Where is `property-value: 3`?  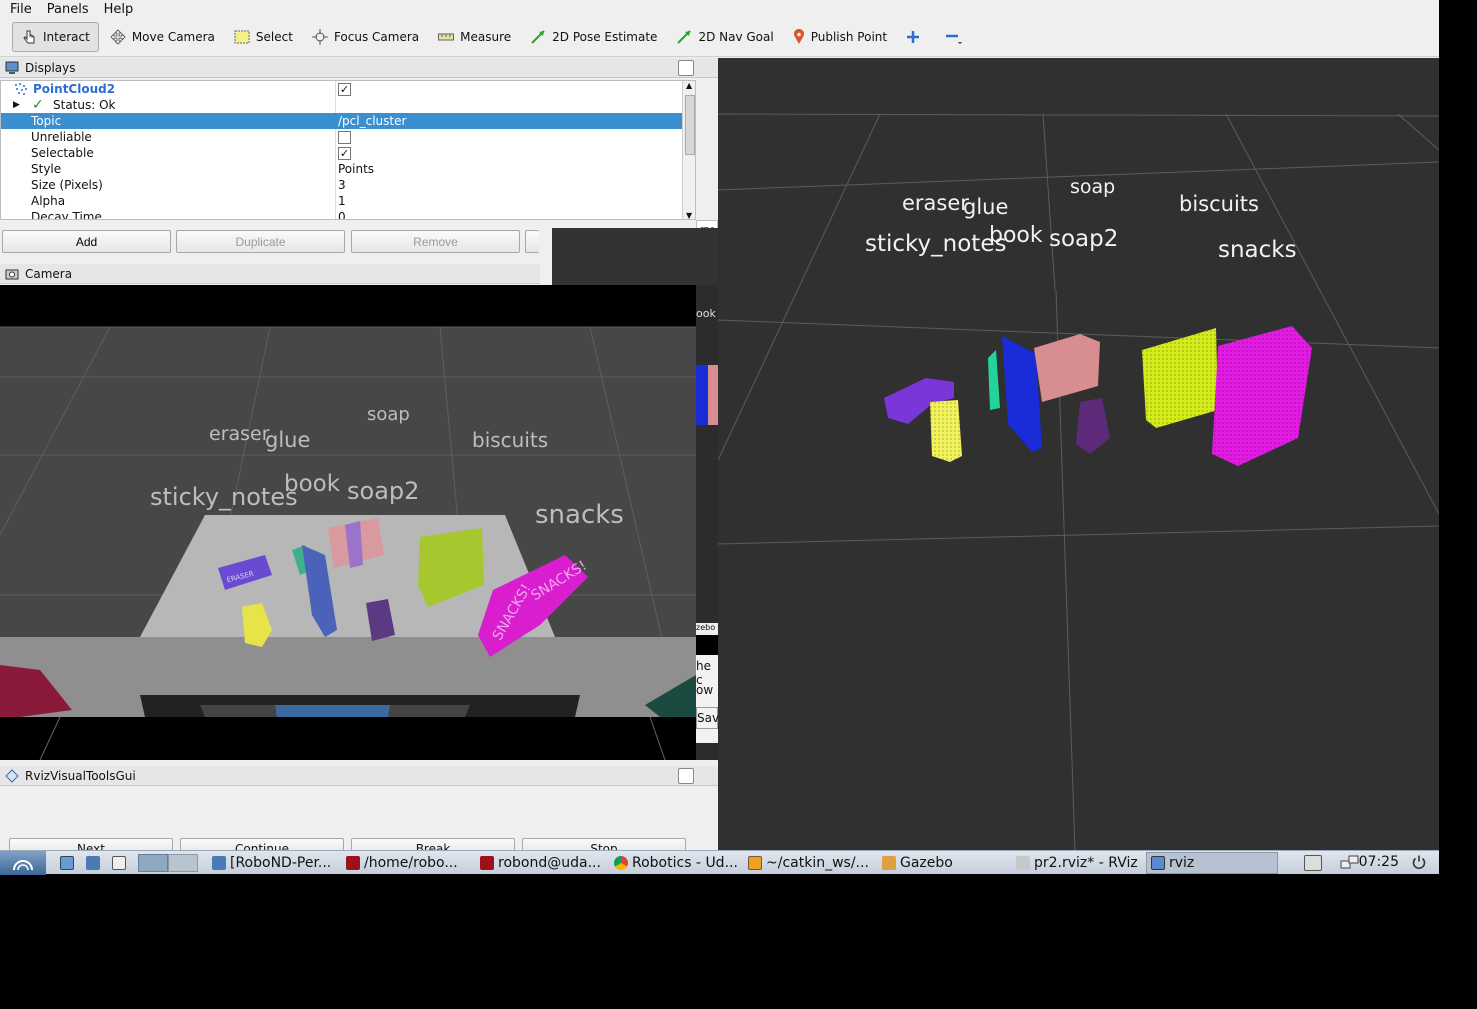 property-value: 3 is located at coordinates (342, 185).